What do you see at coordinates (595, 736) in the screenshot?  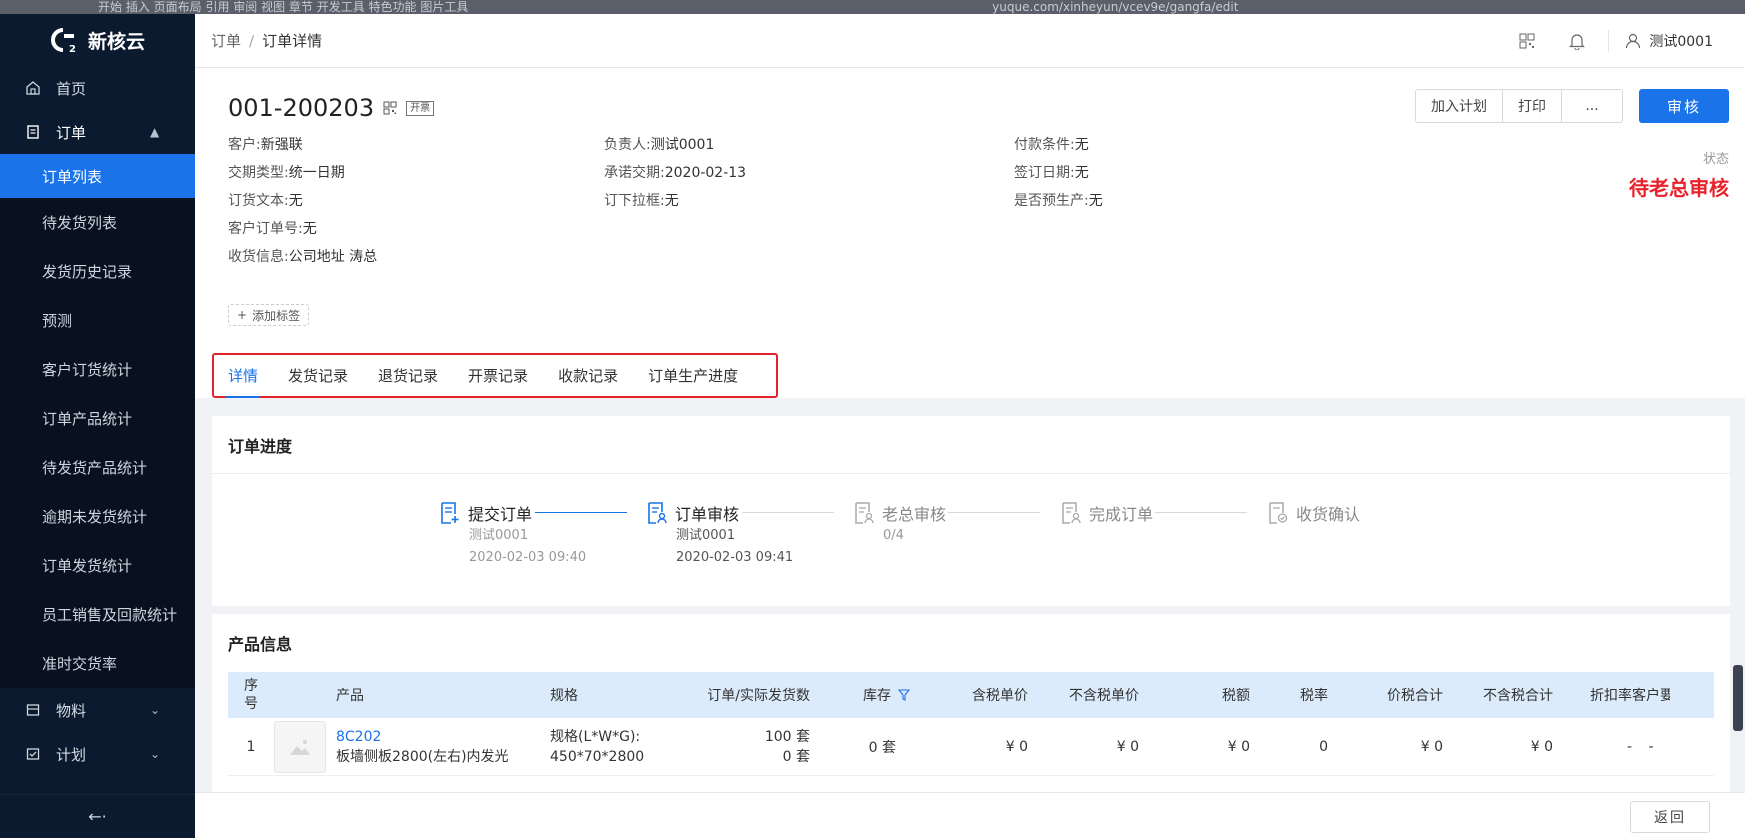 I see `spec-label: 规格(L*W*G):` at bounding box center [595, 736].